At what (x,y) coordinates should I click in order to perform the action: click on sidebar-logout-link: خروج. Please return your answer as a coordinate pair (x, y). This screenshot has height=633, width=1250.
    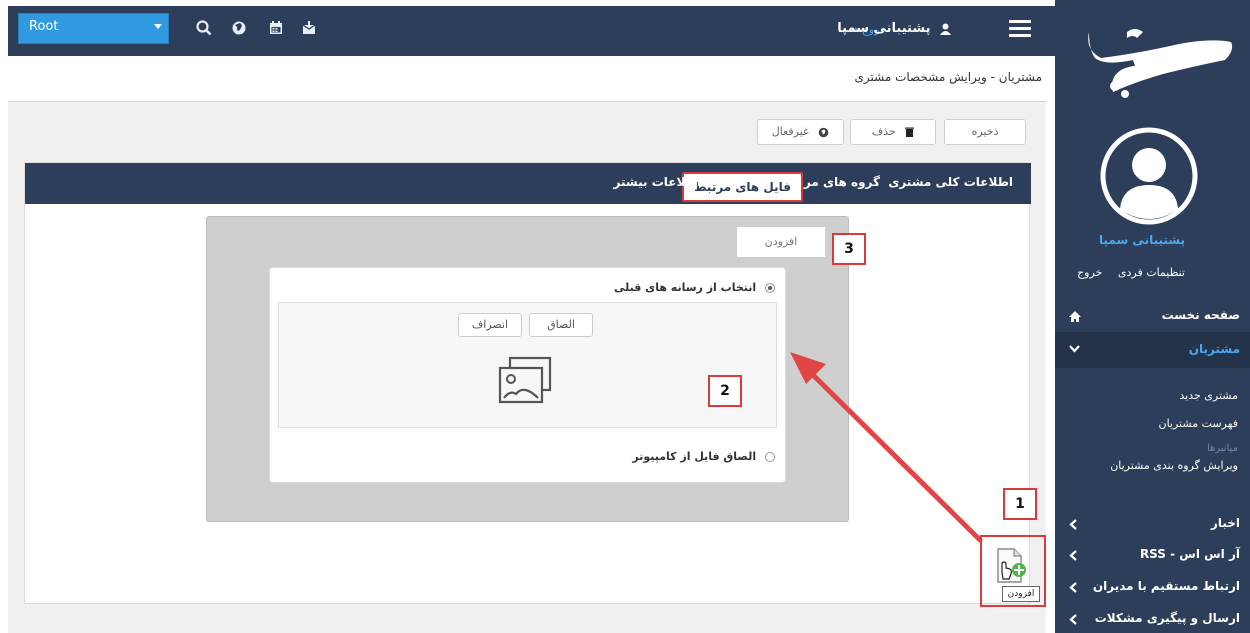
    Looking at the image, I should click on (1089, 272).